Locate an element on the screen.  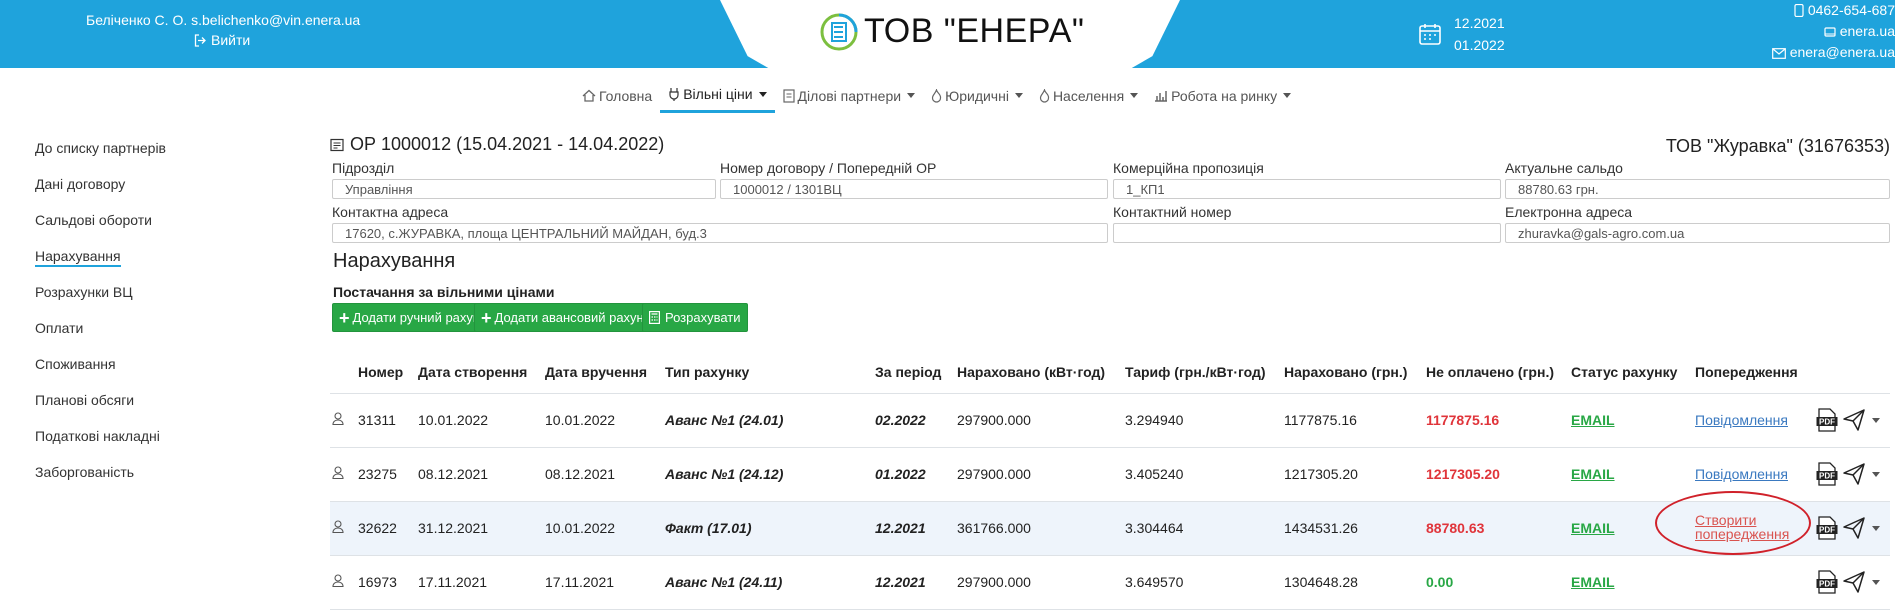
envelope-icon is located at coordinates (1778, 53).